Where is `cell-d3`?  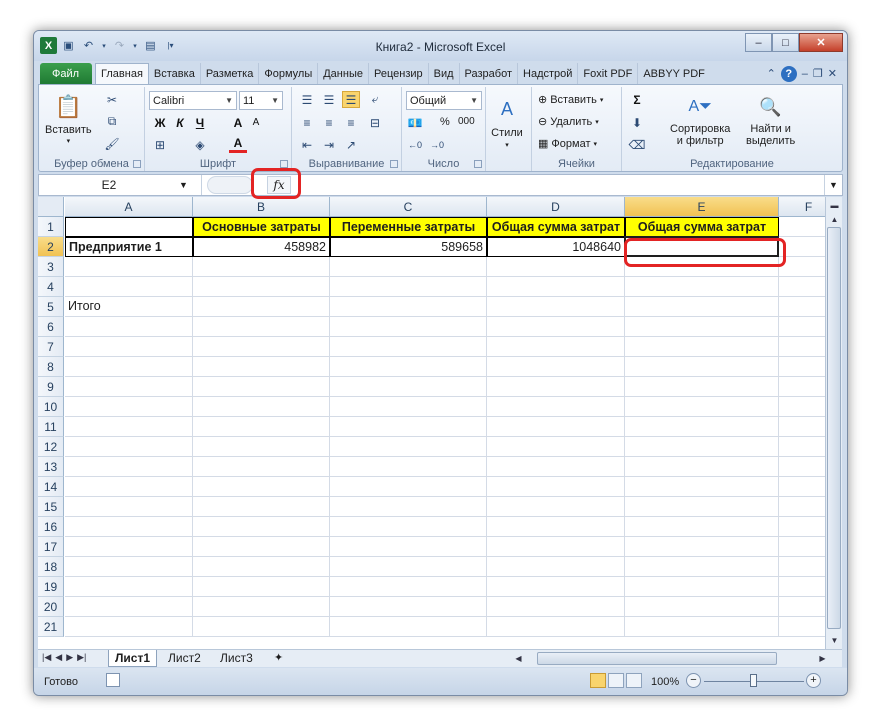
cell-d3 is located at coordinates (556, 267).